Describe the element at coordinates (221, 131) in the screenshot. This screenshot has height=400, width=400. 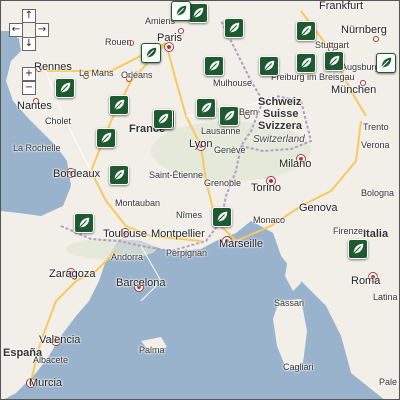
I see `city-label-lausanne: Lausanne` at that location.